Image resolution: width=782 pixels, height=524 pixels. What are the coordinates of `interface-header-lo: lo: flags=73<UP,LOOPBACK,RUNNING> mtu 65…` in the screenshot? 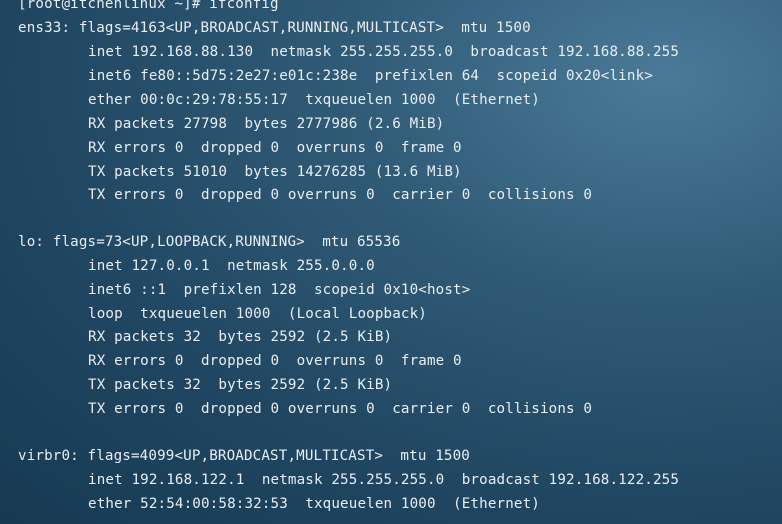 It's located at (209, 242).